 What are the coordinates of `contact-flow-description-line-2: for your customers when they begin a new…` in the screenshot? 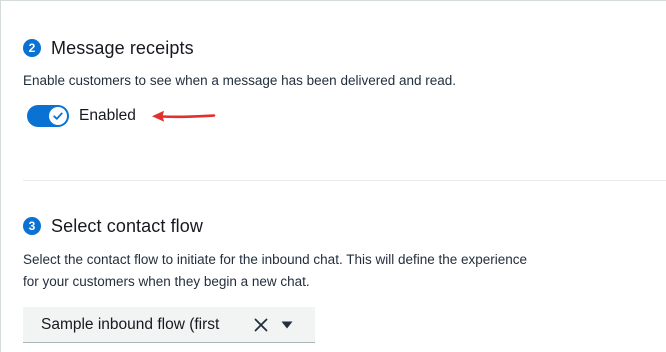 It's located at (166, 281).